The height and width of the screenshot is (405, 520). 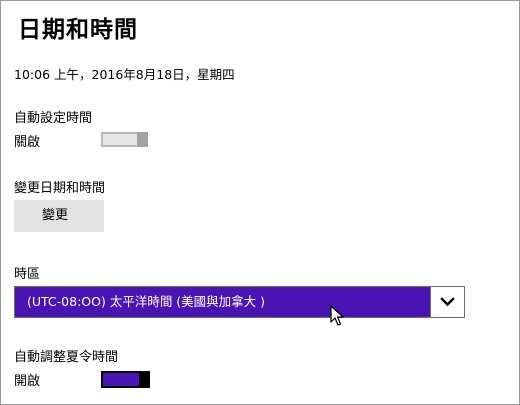 What do you see at coordinates (124, 74) in the screenshot?
I see `current-datetime: 10:06 上午，2016年8月18日，星期四` at bounding box center [124, 74].